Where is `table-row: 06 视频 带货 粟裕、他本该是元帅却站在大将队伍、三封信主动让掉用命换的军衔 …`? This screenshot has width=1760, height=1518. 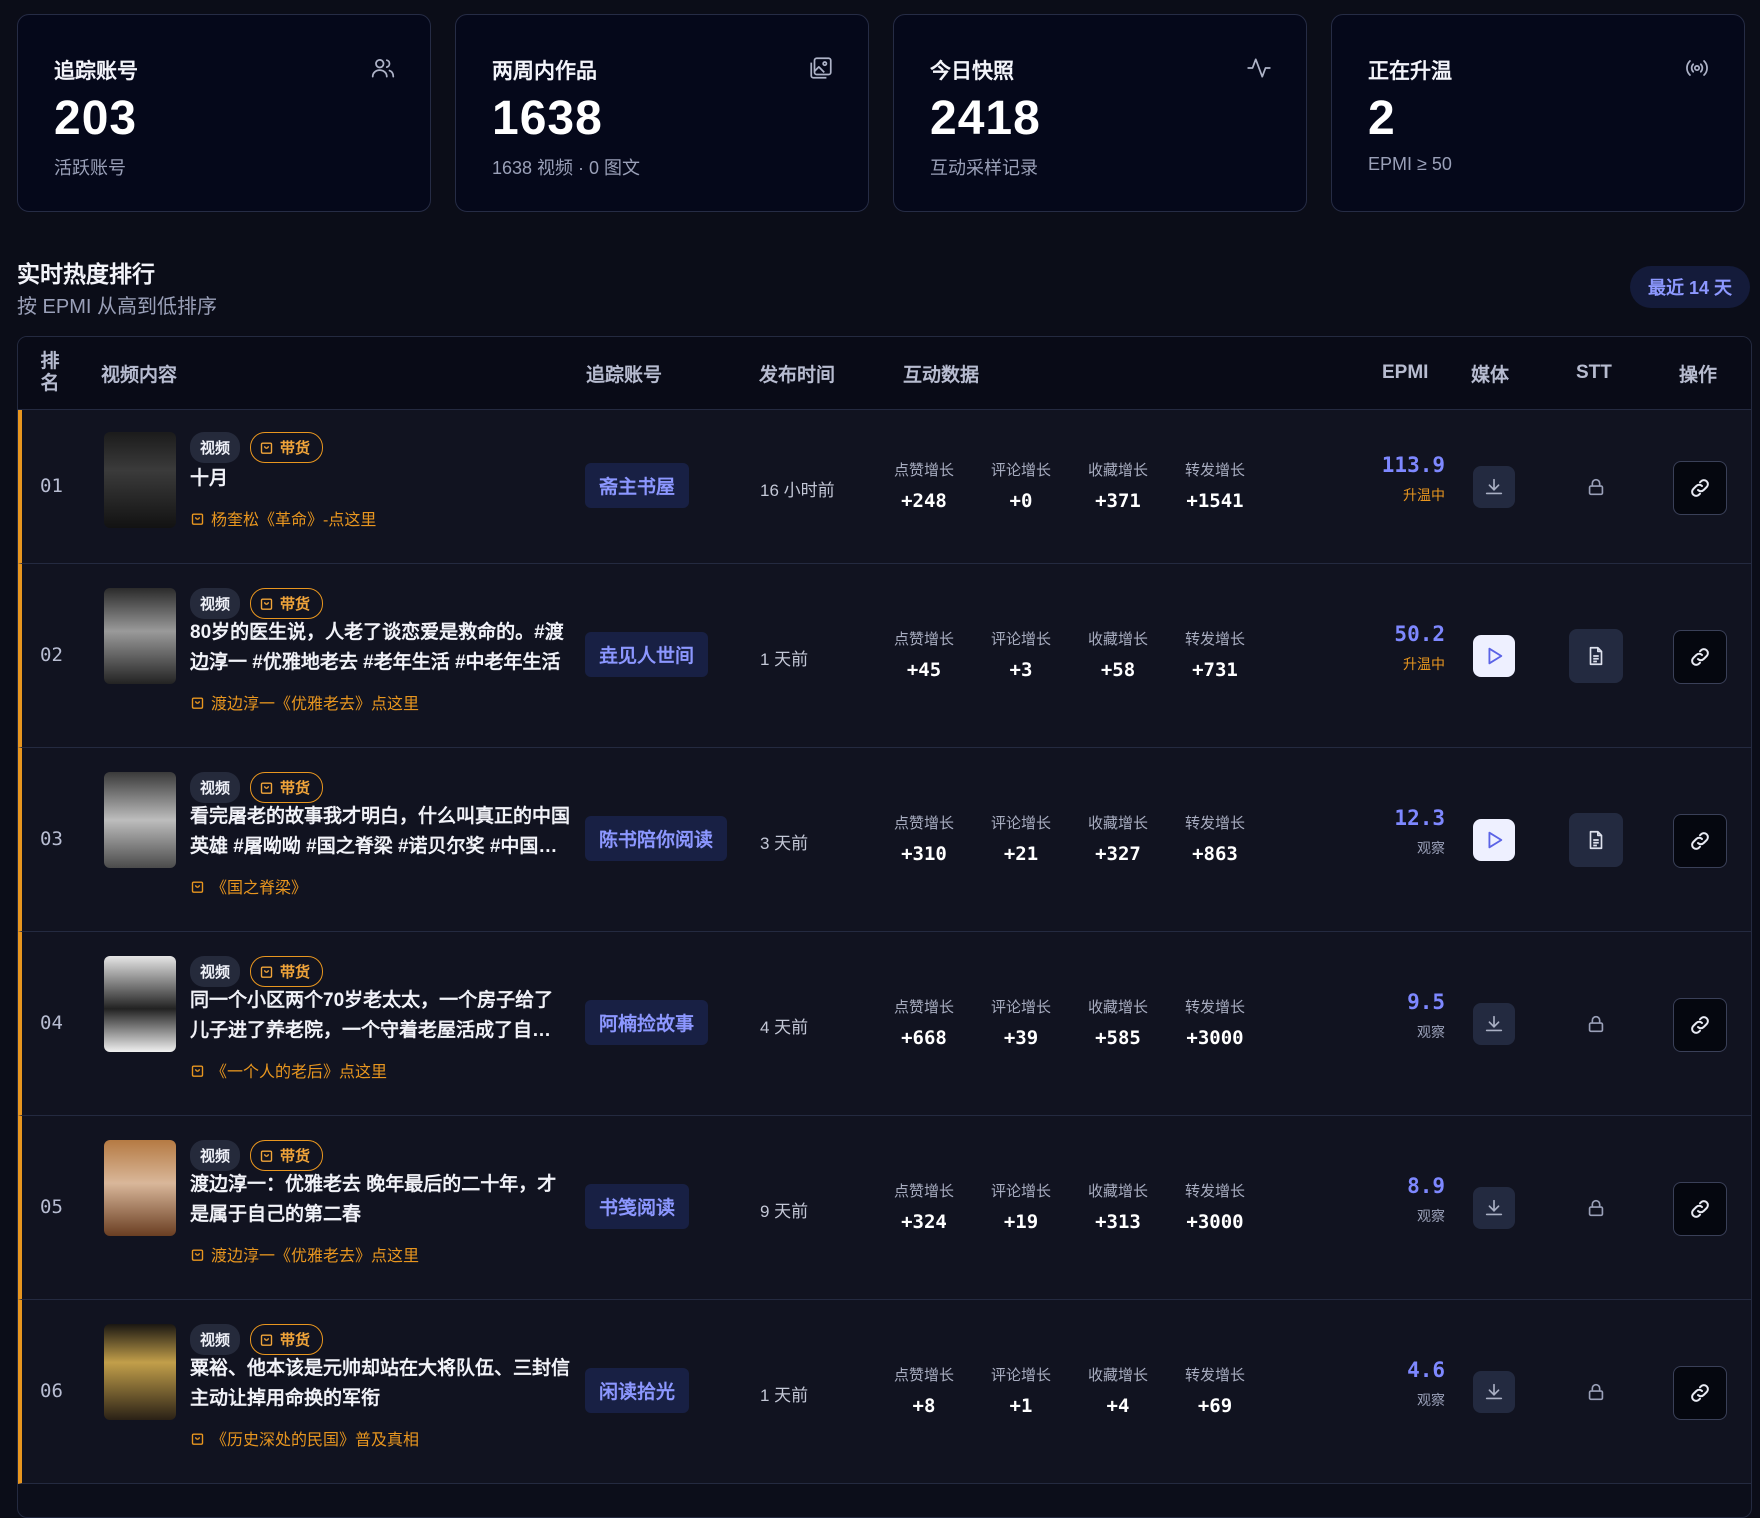 table-row: 06 视频 带货 粟裕、他本该是元帅却站在大将队伍、三封信主动让掉用命换的军衔 … is located at coordinates (884, 1392).